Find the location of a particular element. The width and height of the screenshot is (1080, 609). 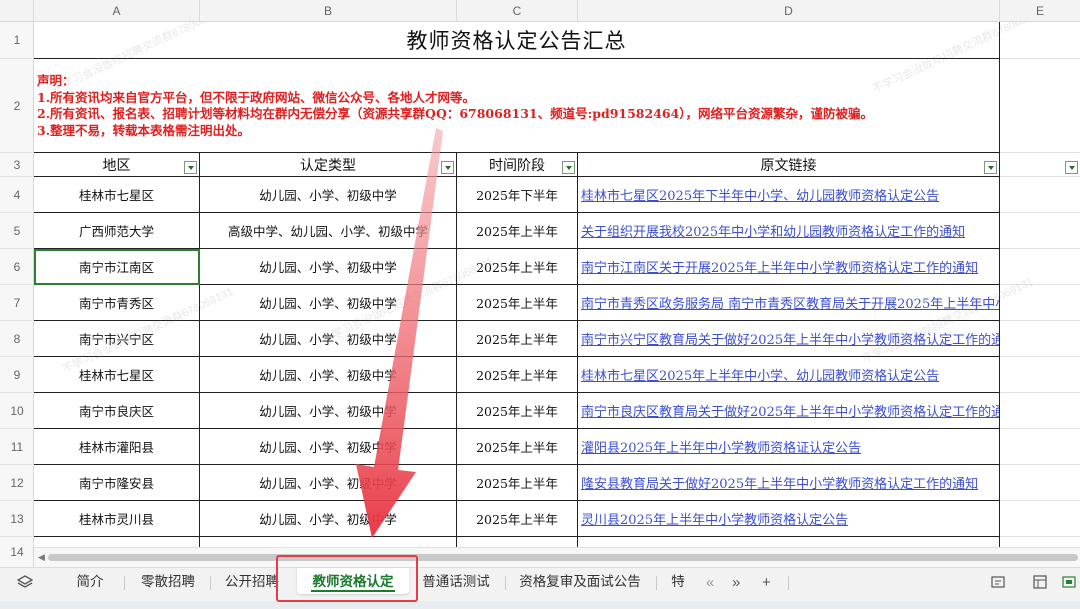

column-header-e: E is located at coordinates (1040, 11).